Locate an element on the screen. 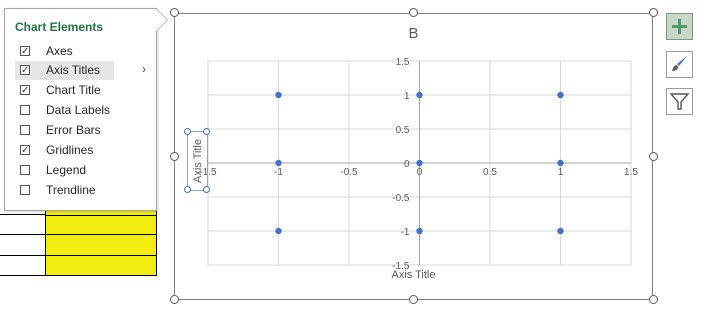 The image size is (723, 310). x-tick-label: -1 is located at coordinates (278, 172).